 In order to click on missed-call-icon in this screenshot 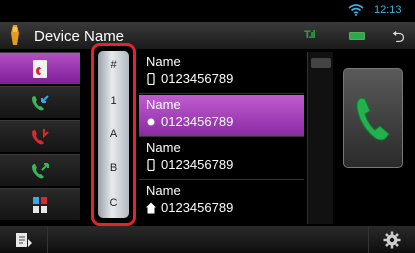, I will do `click(40, 136)`.